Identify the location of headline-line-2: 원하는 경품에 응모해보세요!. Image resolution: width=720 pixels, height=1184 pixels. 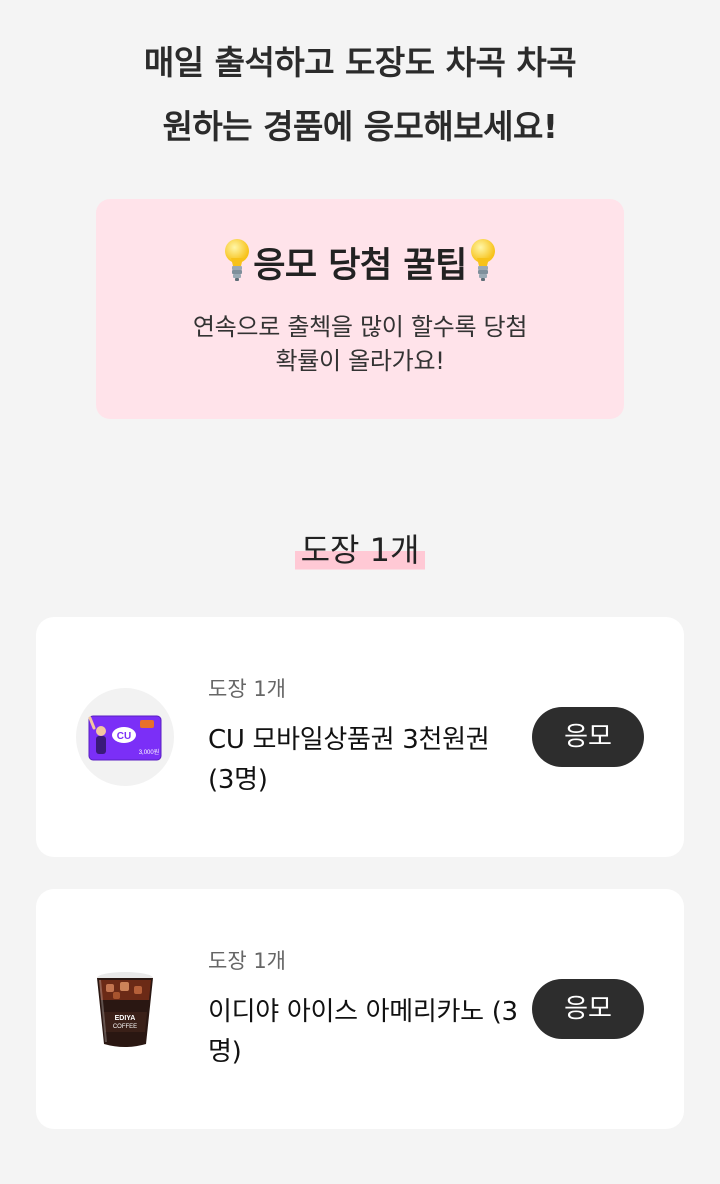
(360, 126).